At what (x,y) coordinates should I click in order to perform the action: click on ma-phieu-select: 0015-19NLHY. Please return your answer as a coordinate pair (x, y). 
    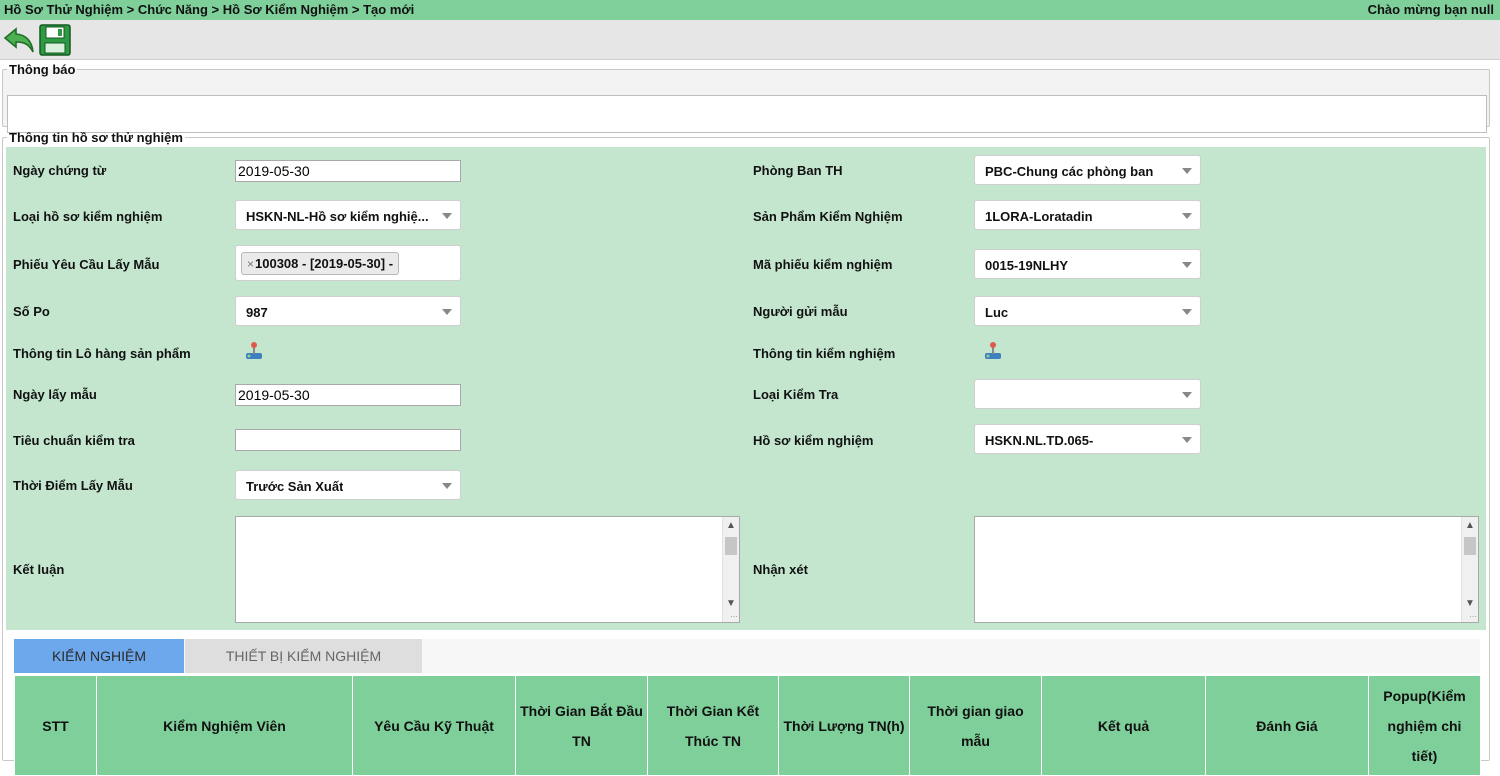
    Looking at the image, I should click on (1087, 264).